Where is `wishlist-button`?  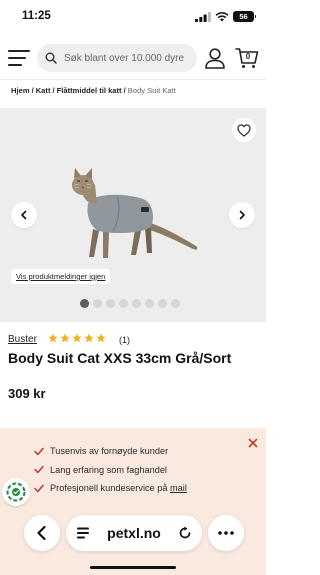
wishlist-button is located at coordinates (244, 130).